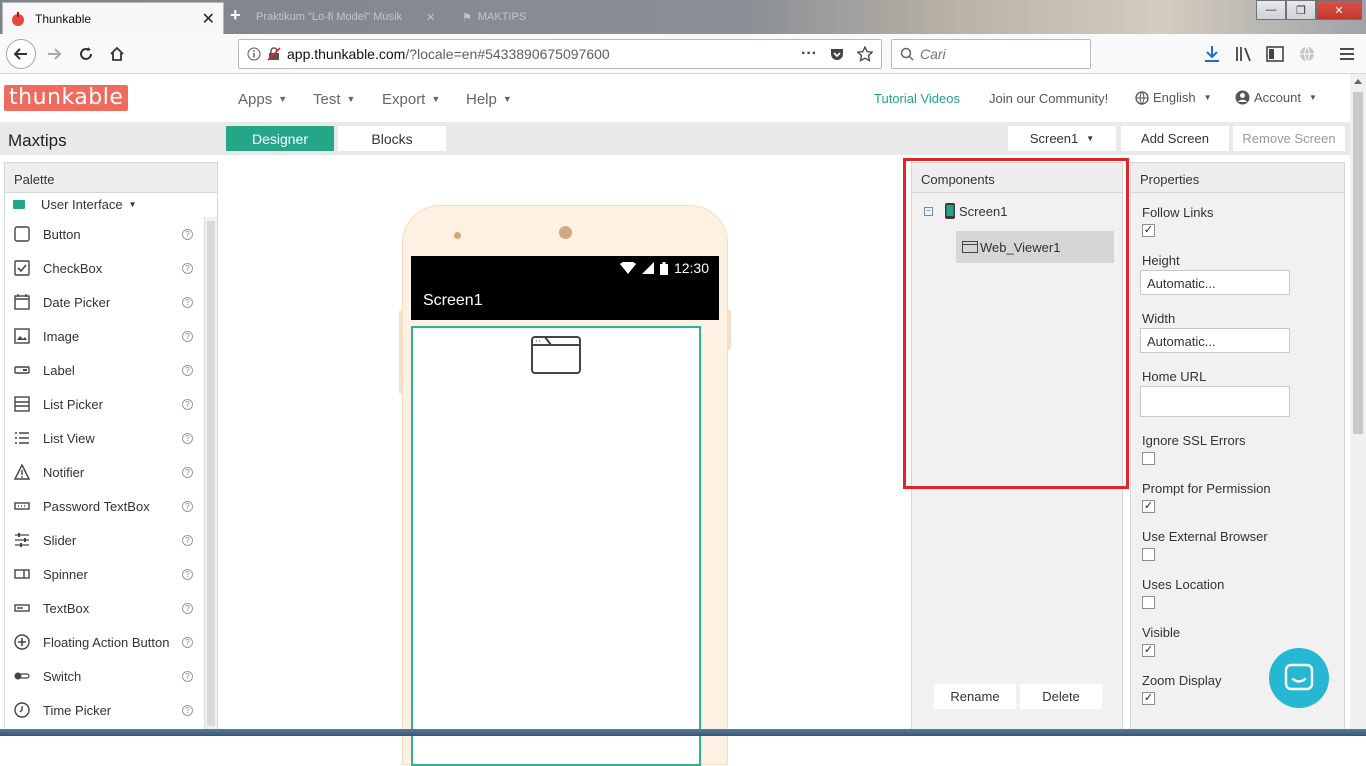 This screenshot has width=1366, height=766. I want to click on export-menu: Export ▼, so click(411, 99).